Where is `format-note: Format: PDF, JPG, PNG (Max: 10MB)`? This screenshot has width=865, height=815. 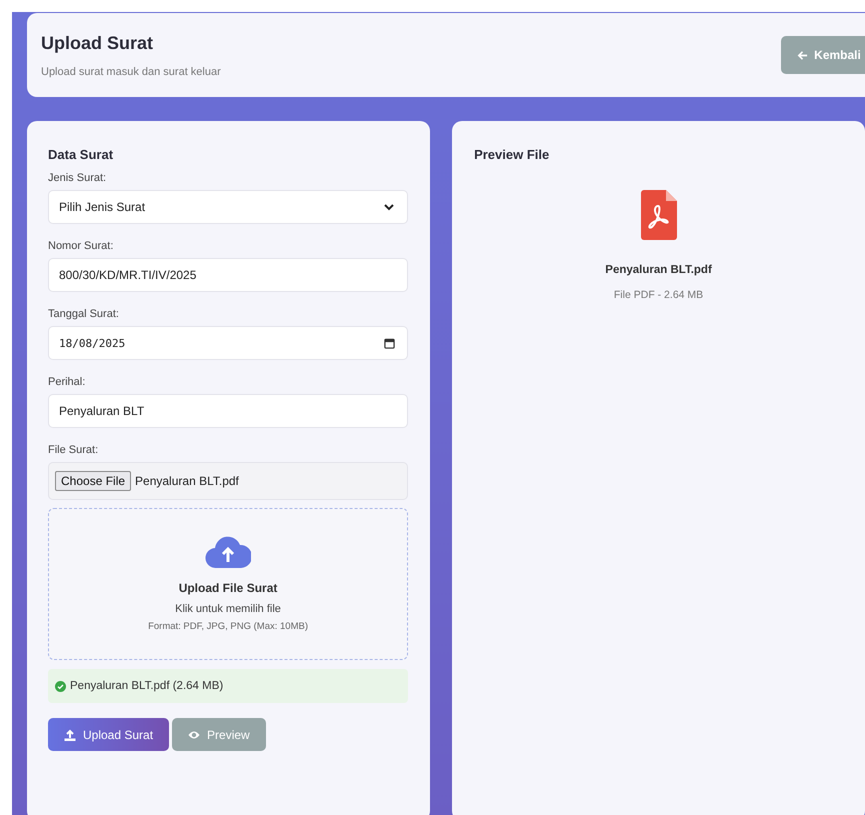 format-note: Format: PDF, JPG, PNG (Max: 10MB) is located at coordinates (228, 626).